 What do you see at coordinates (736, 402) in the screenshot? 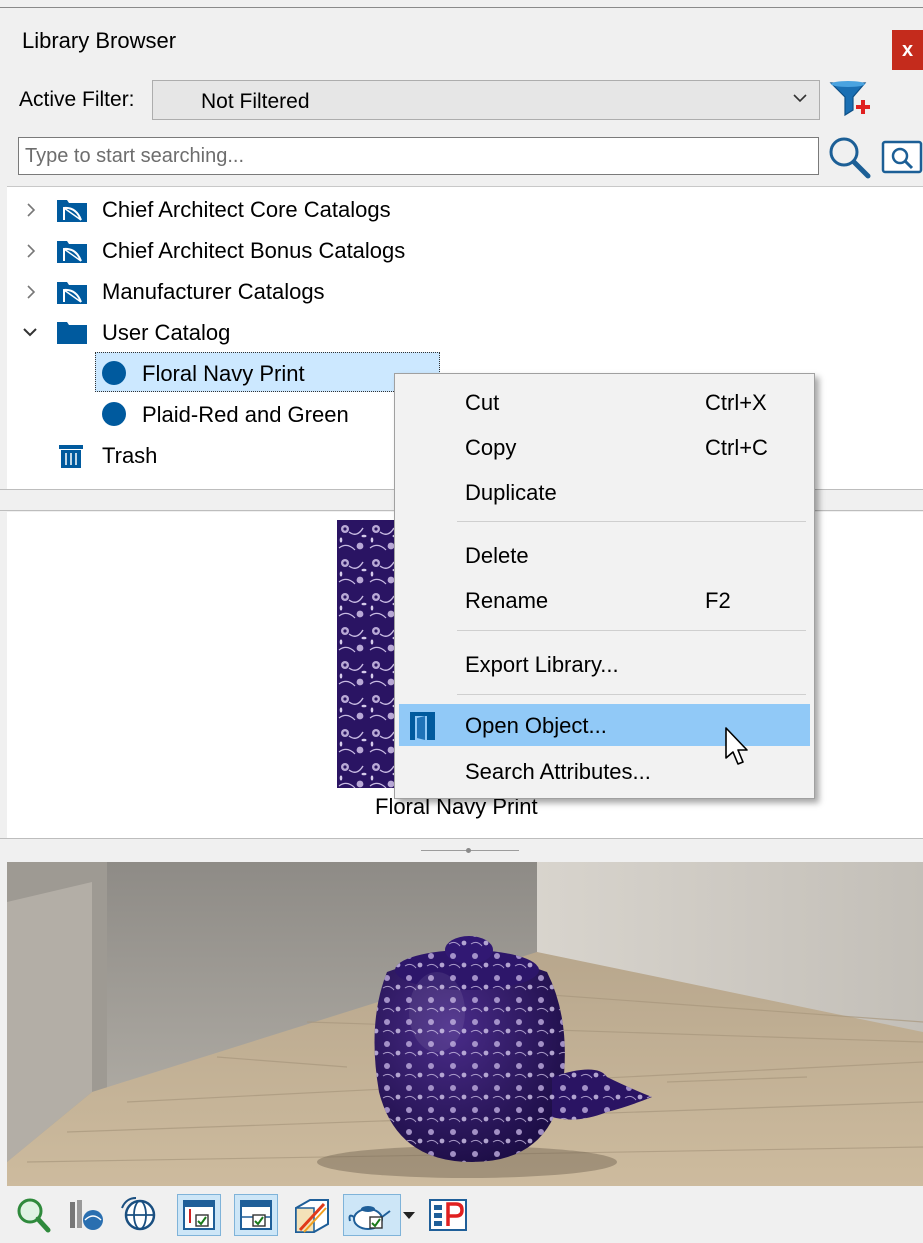
I see `menu-item-shortcut: Ctrl+X` at bounding box center [736, 402].